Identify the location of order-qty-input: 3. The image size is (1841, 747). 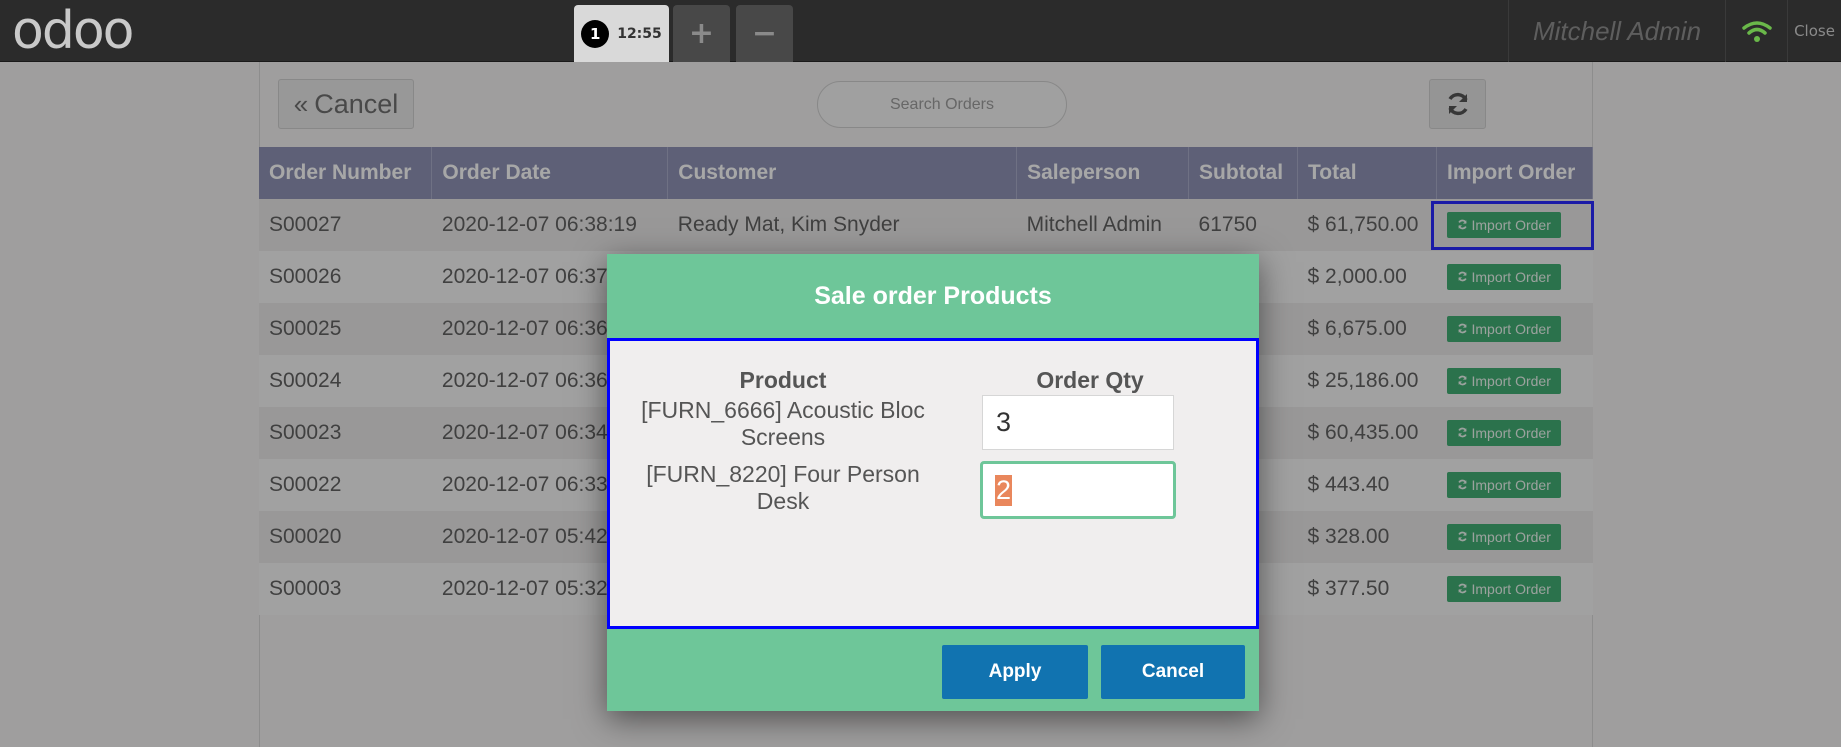
(1078, 422).